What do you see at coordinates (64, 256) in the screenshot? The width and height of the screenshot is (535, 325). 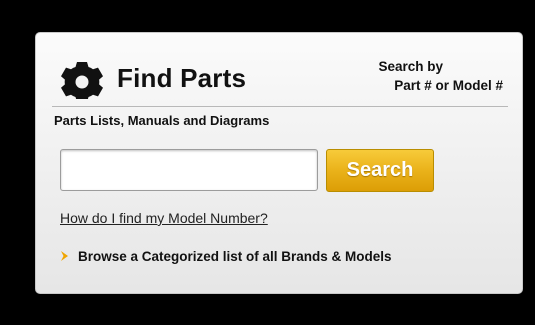 I see `chevron-right-icon` at bounding box center [64, 256].